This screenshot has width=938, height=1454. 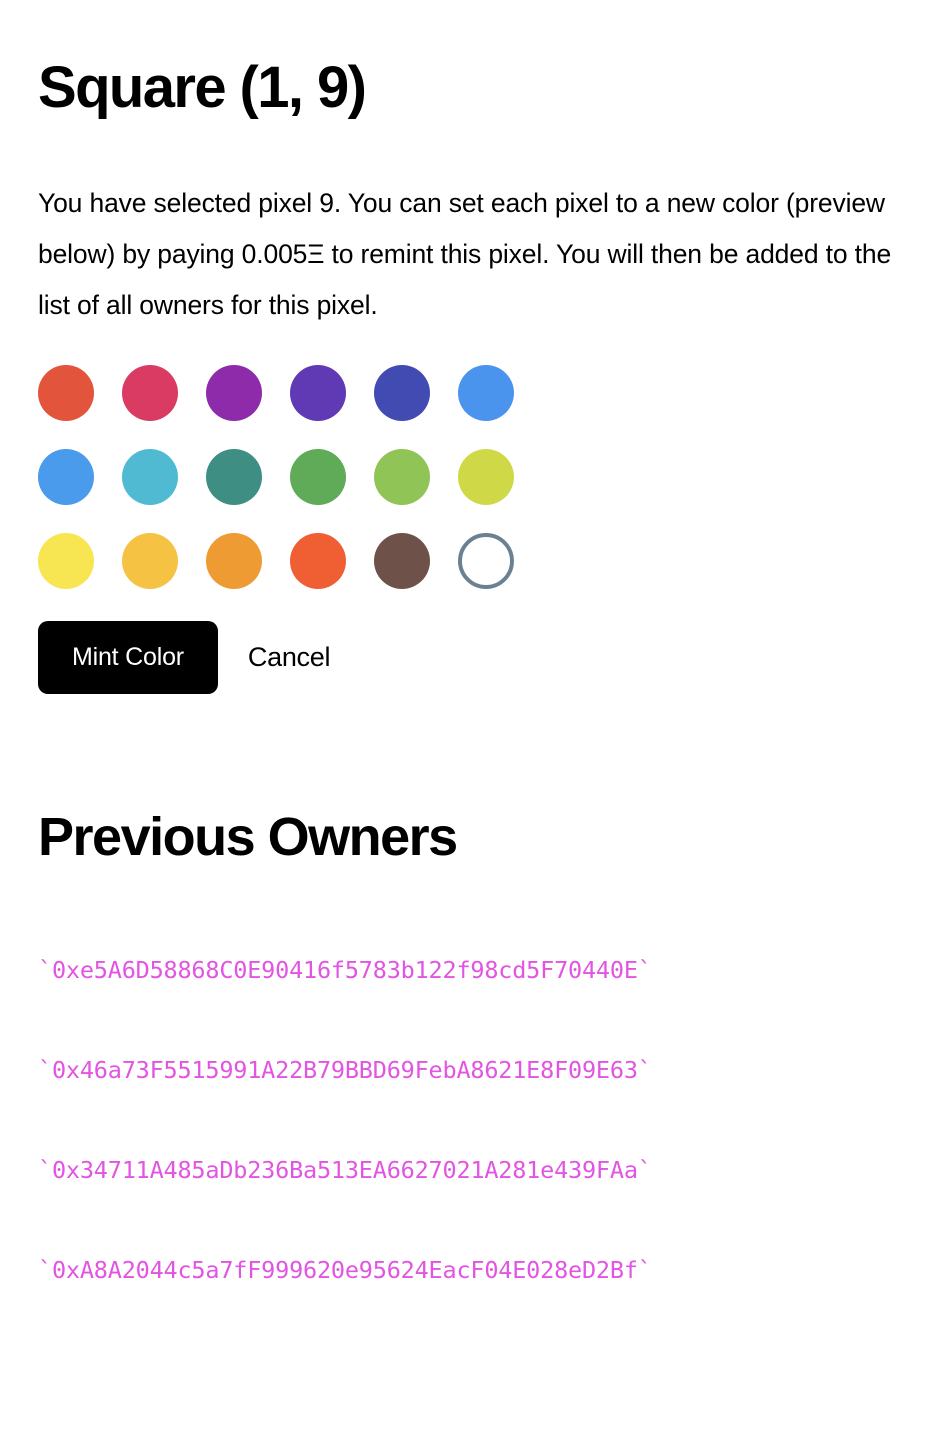 What do you see at coordinates (150, 560) in the screenshot?
I see `swatch-gold` at bounding box center [150, 560].